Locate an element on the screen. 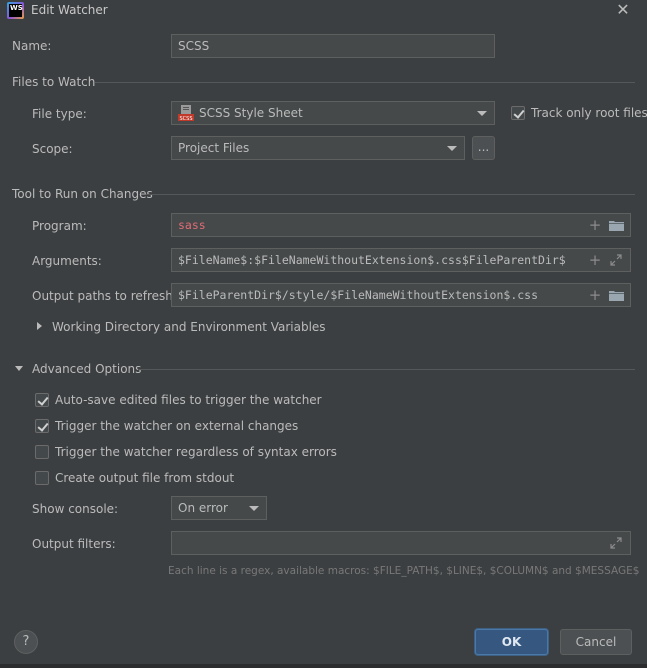  syntax-errors-checkbox is located at coordinates (42, 452).